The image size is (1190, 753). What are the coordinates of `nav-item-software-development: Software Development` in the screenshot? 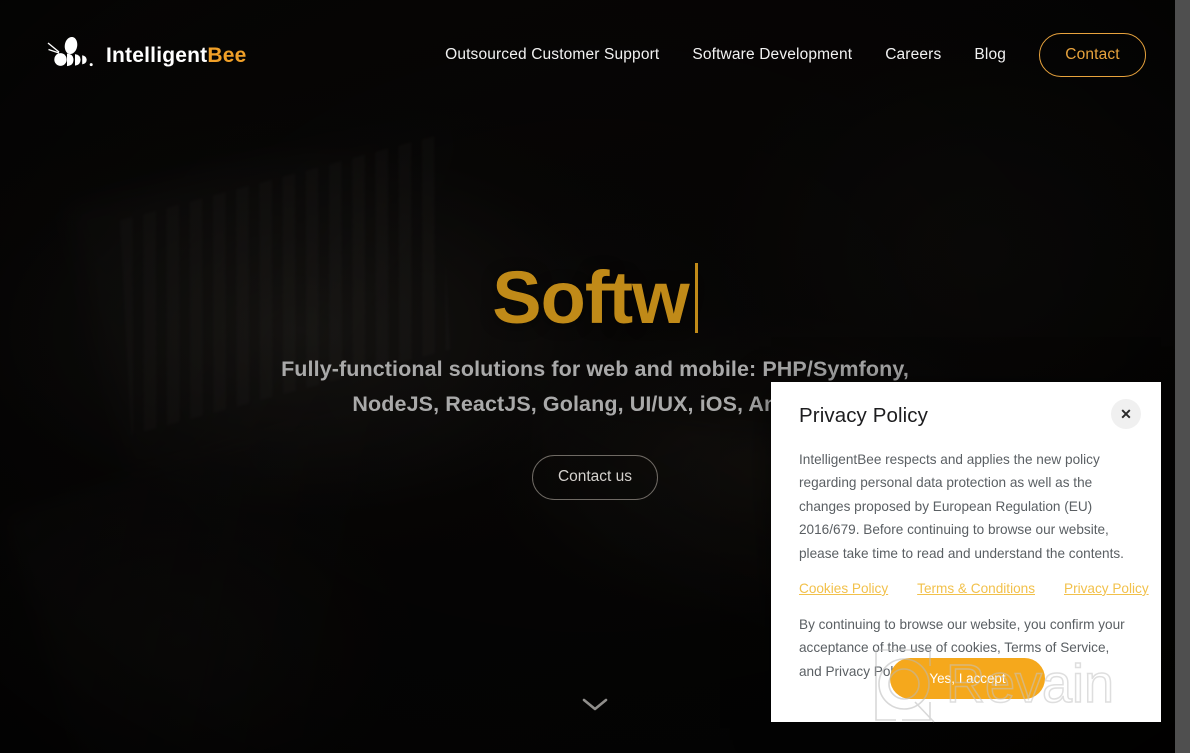 It's located at (772, 55).